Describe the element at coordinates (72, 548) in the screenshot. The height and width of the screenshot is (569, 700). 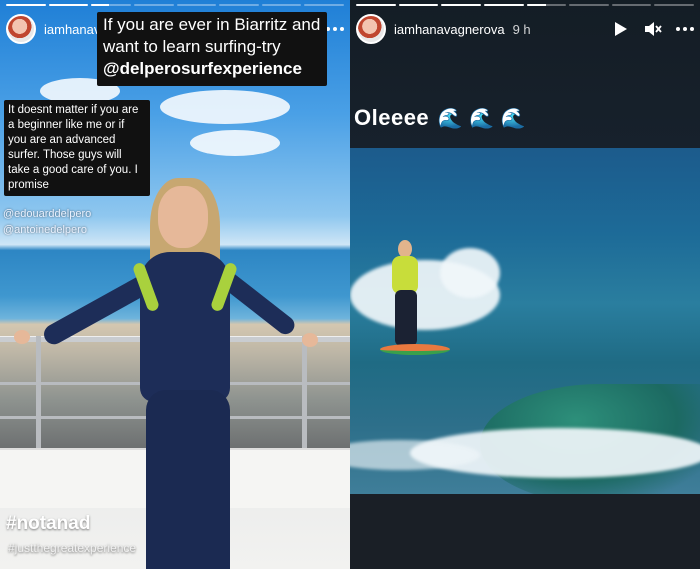
I see `hashtag-sub: #justthegreatexperience` at that location.